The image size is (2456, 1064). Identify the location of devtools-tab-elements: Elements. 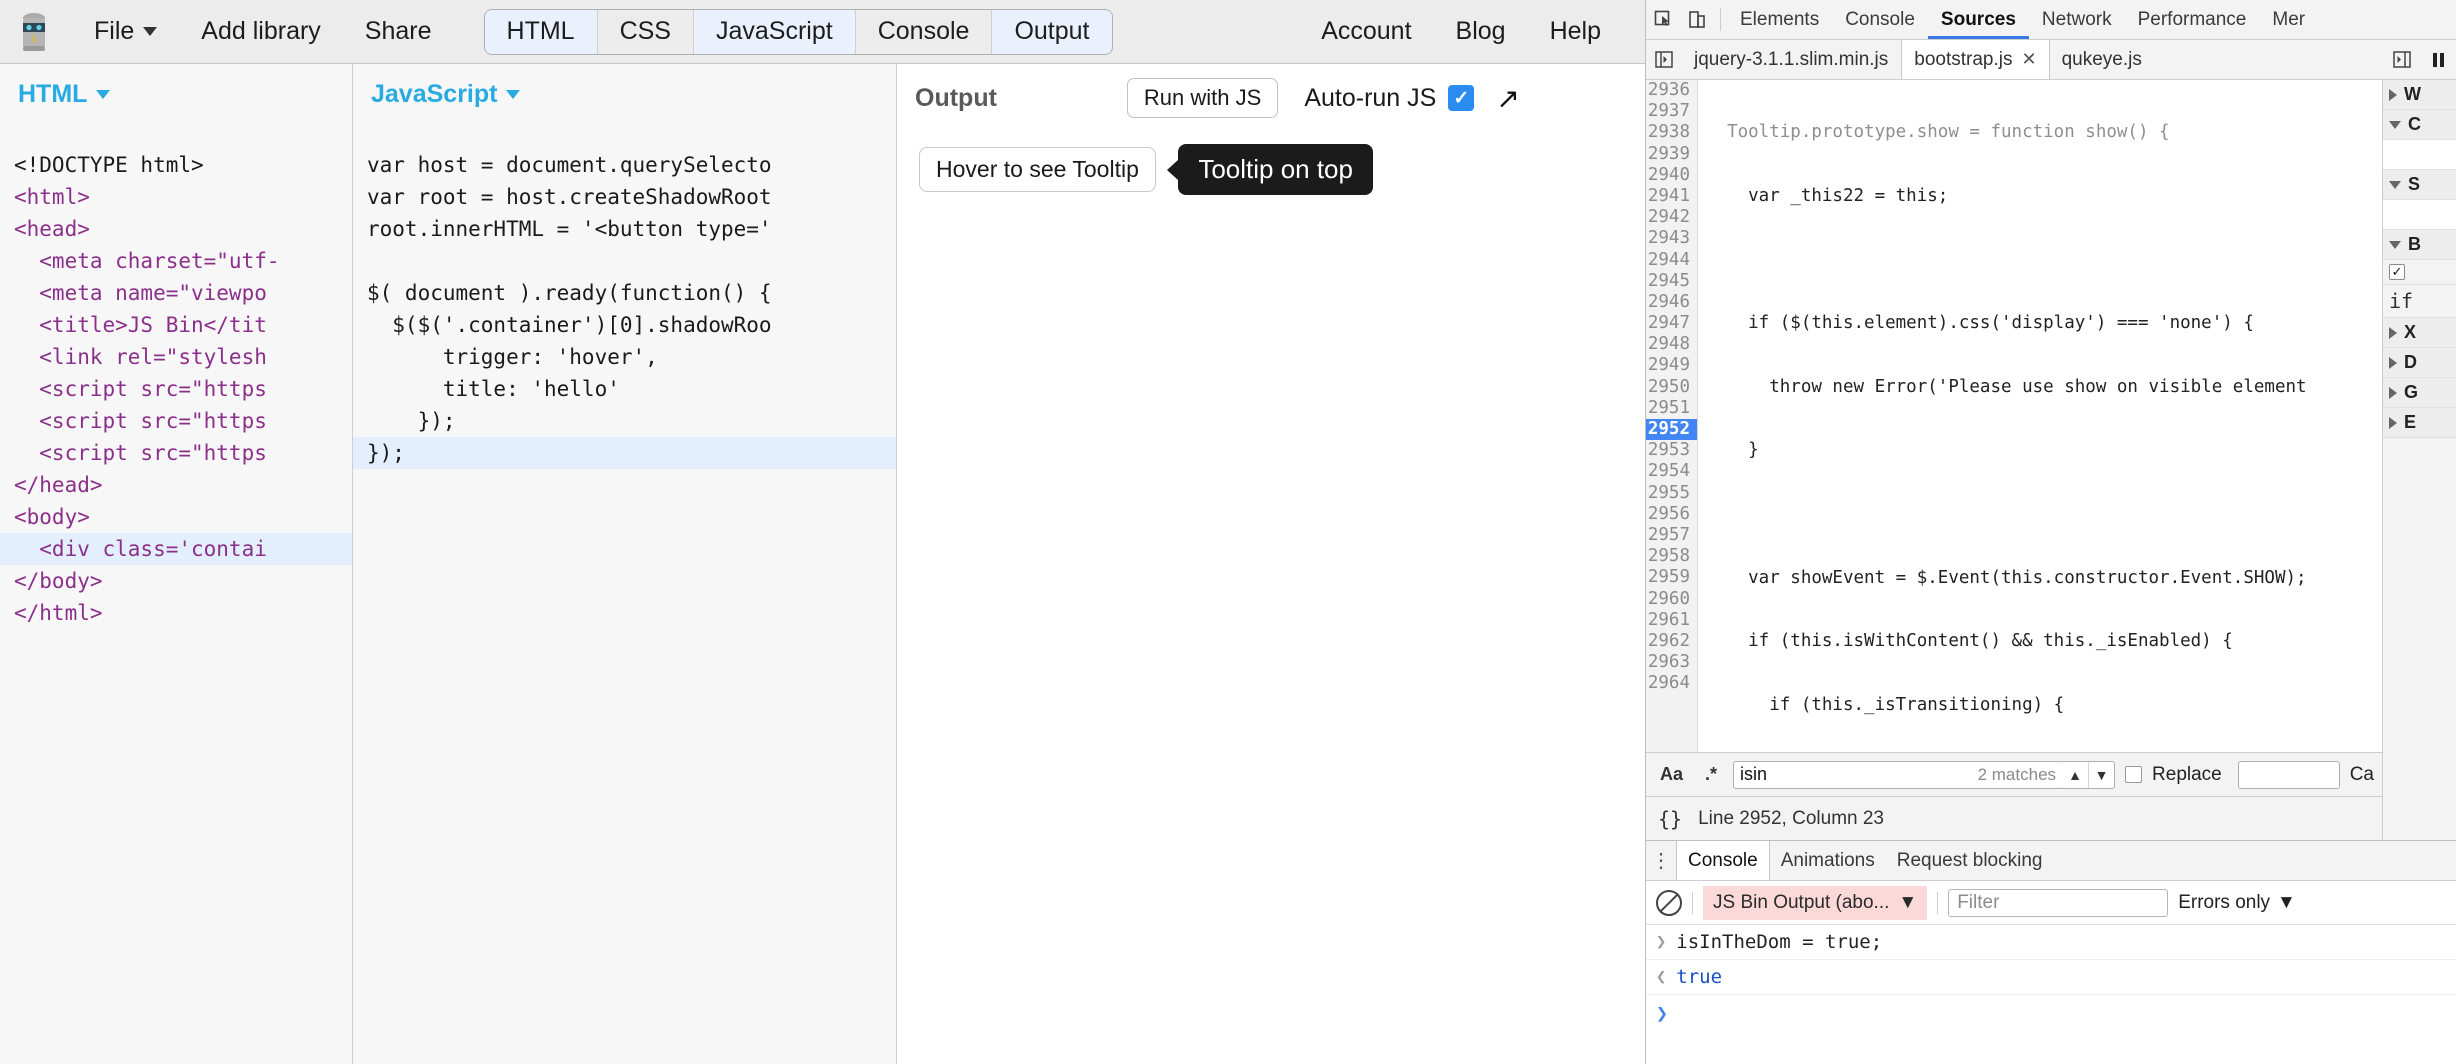
(1779, 19).